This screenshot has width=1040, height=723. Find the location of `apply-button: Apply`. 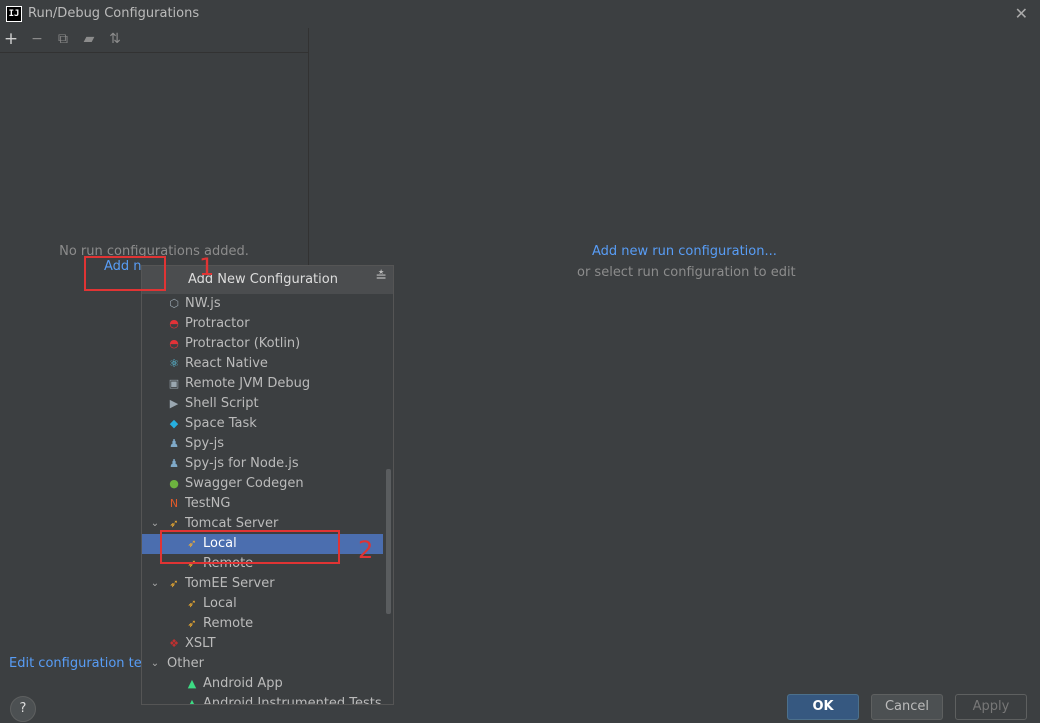

apply-button: Apply is located at coordinates (991, 707).